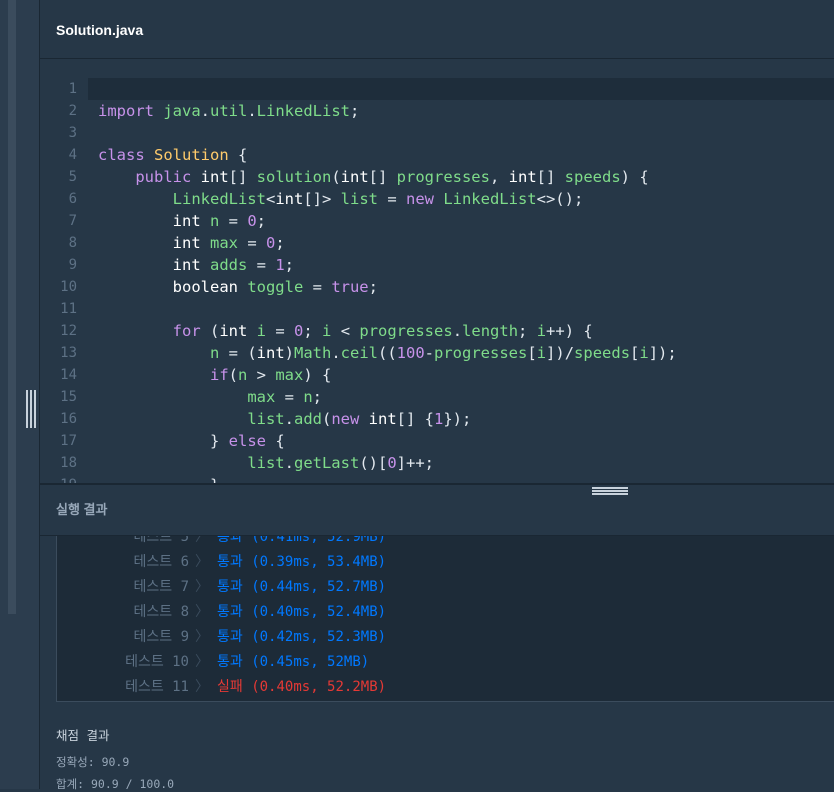 The image size is (834, 792). Describe the element at coordinates (457, 419) in the screenshot. I see `code-token: });` at that location.